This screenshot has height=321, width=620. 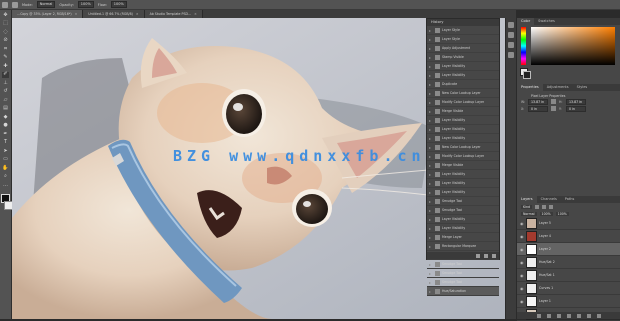 What do you see at coordinates (578, 315) in the screenshot?
I see `new-group-icon` at bounding box center [578, 315].